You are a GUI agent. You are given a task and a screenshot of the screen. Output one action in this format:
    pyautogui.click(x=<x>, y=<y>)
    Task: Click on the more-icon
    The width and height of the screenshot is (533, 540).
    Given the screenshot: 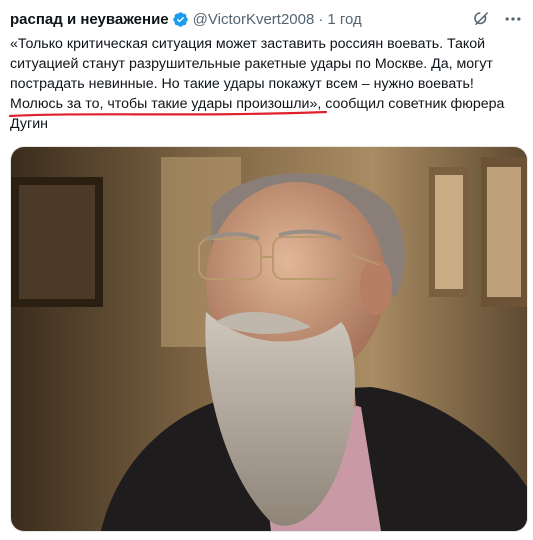 What is the action you would take?
    pyautogui.click(x=513, y=19)
    